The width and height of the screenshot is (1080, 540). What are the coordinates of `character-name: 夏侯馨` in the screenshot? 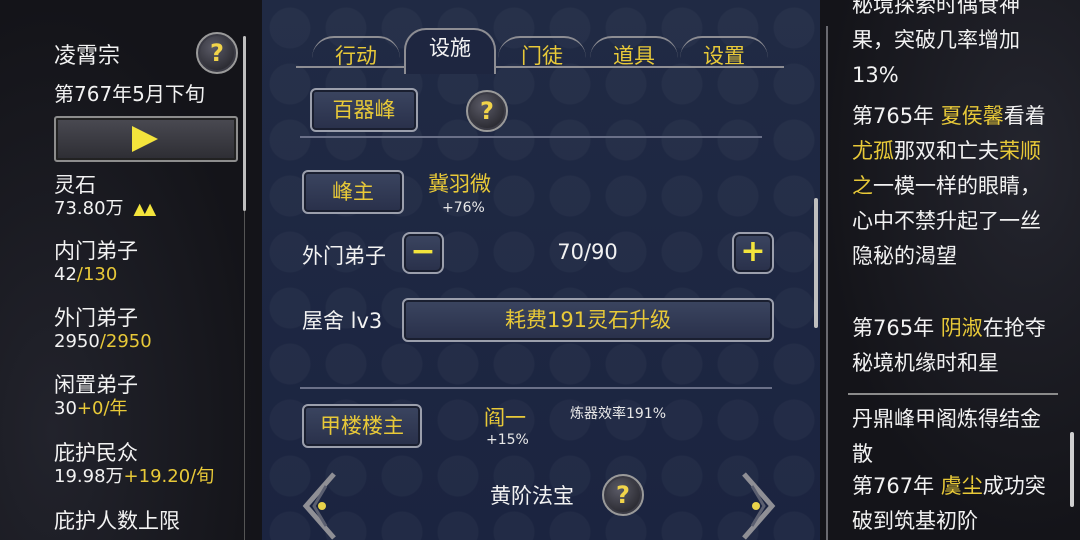 It's located at (972, 116).